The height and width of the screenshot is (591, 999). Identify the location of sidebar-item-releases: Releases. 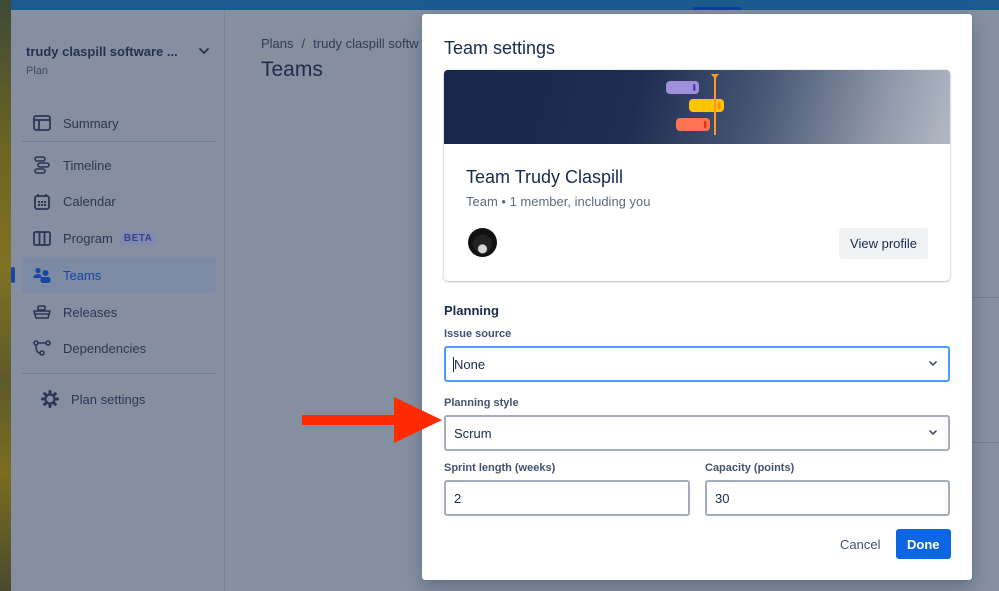
(119, 312).